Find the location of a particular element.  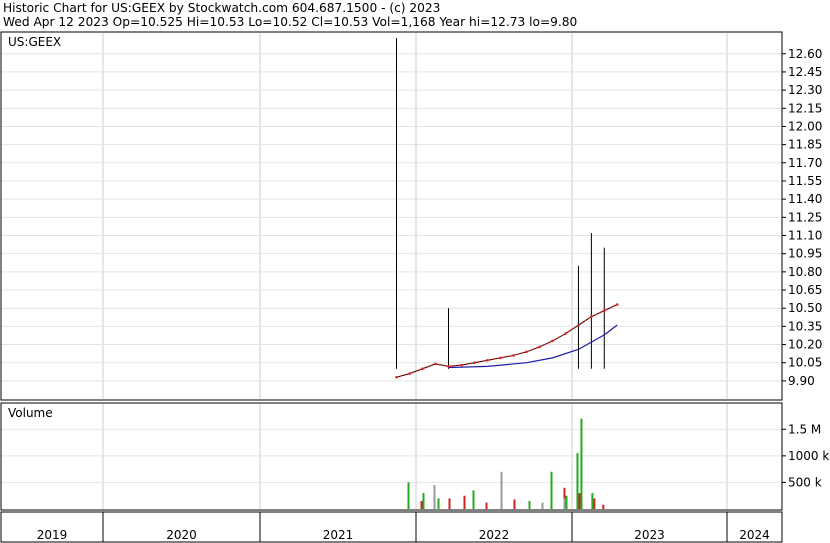

price-tick-label: 11.40 is located at coordinates (805, 199).